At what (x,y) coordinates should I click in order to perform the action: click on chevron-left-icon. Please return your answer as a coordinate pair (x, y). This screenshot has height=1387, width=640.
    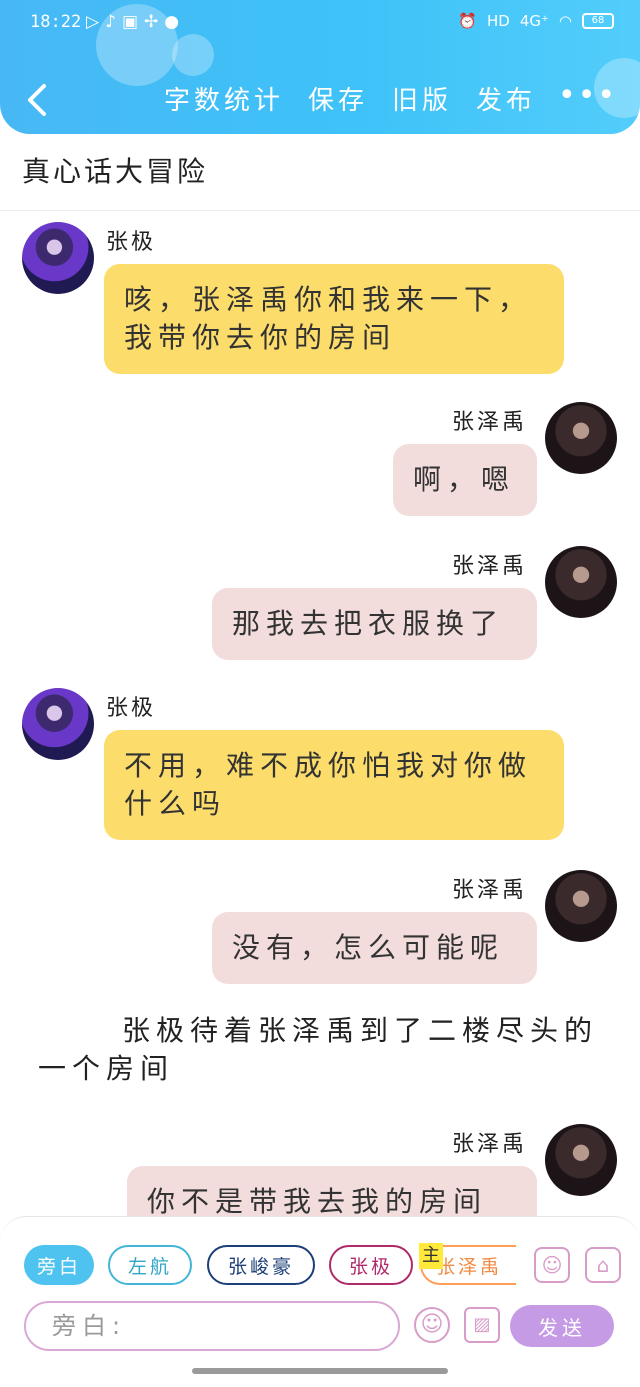
    Looking at the image, I should click on (38, 100).